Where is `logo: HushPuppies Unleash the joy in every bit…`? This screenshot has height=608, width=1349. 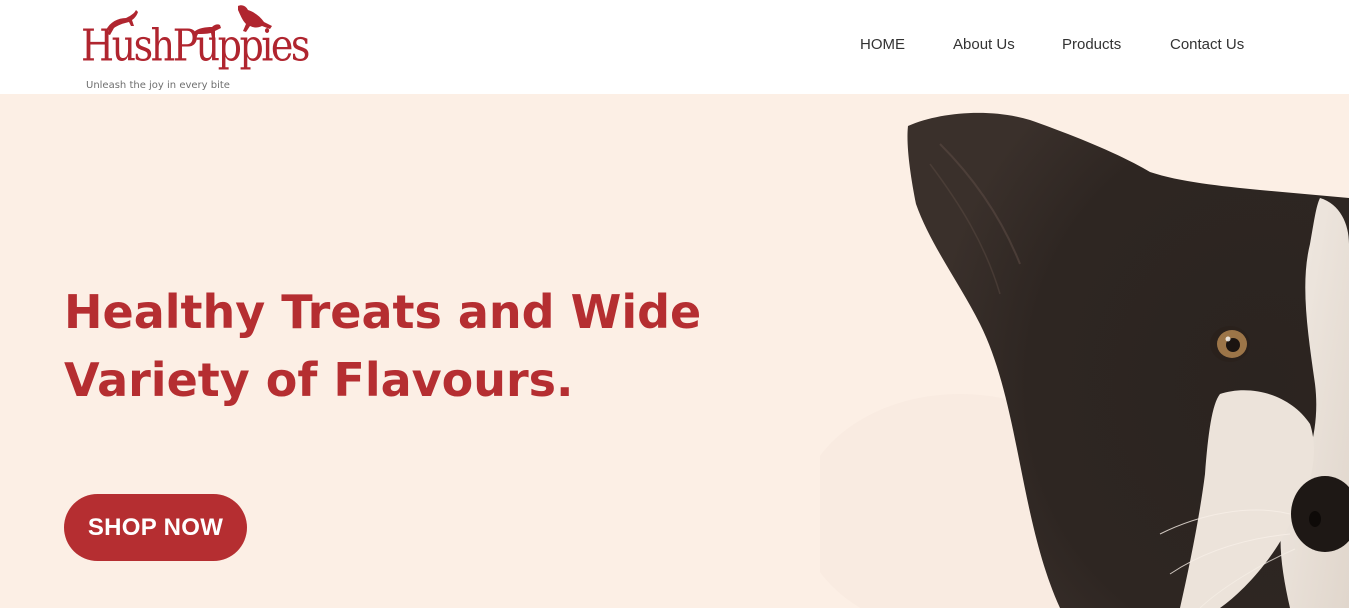
logo: HushPuppies Unleash the joy in every bit… is located at coordinates (194, 47).